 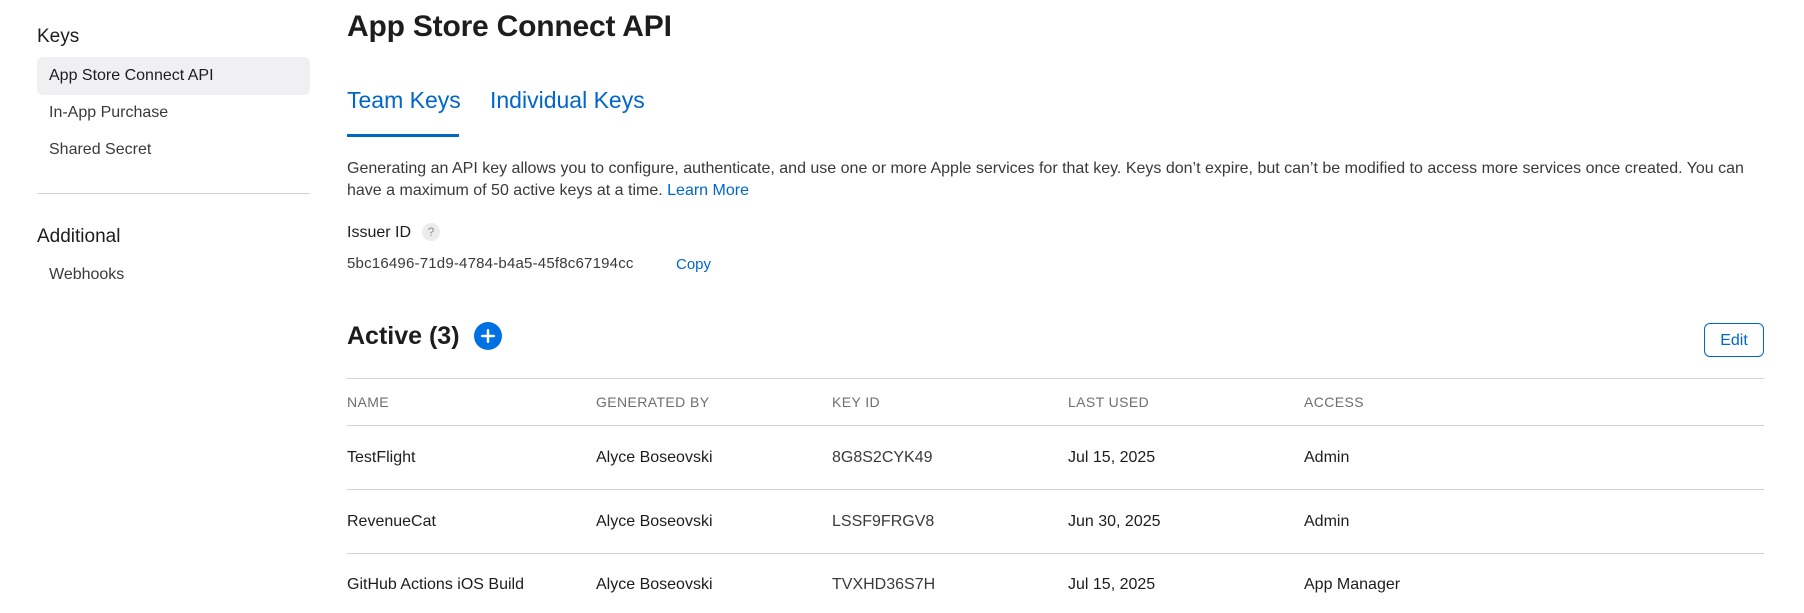 I want to click on cell-key-id: LSSF9FRGV8, so click(x=883, y=521).